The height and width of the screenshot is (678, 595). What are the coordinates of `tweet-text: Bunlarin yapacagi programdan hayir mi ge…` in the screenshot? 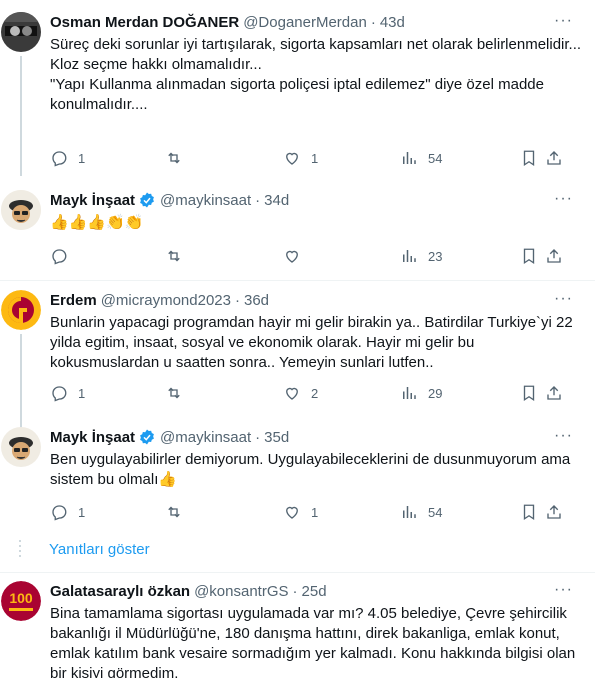 It's located at (311, 342).